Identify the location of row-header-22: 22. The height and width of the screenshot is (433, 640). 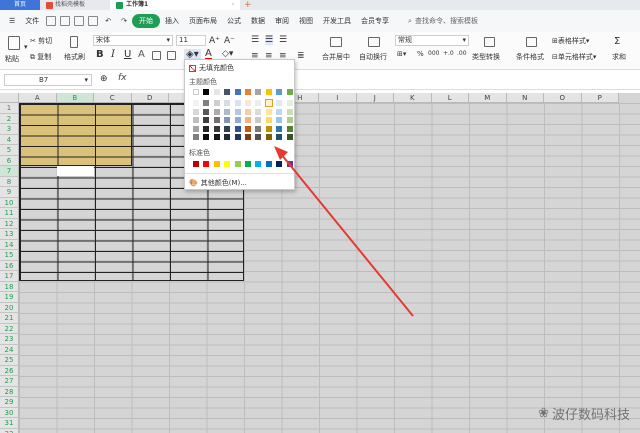
(9, 328).